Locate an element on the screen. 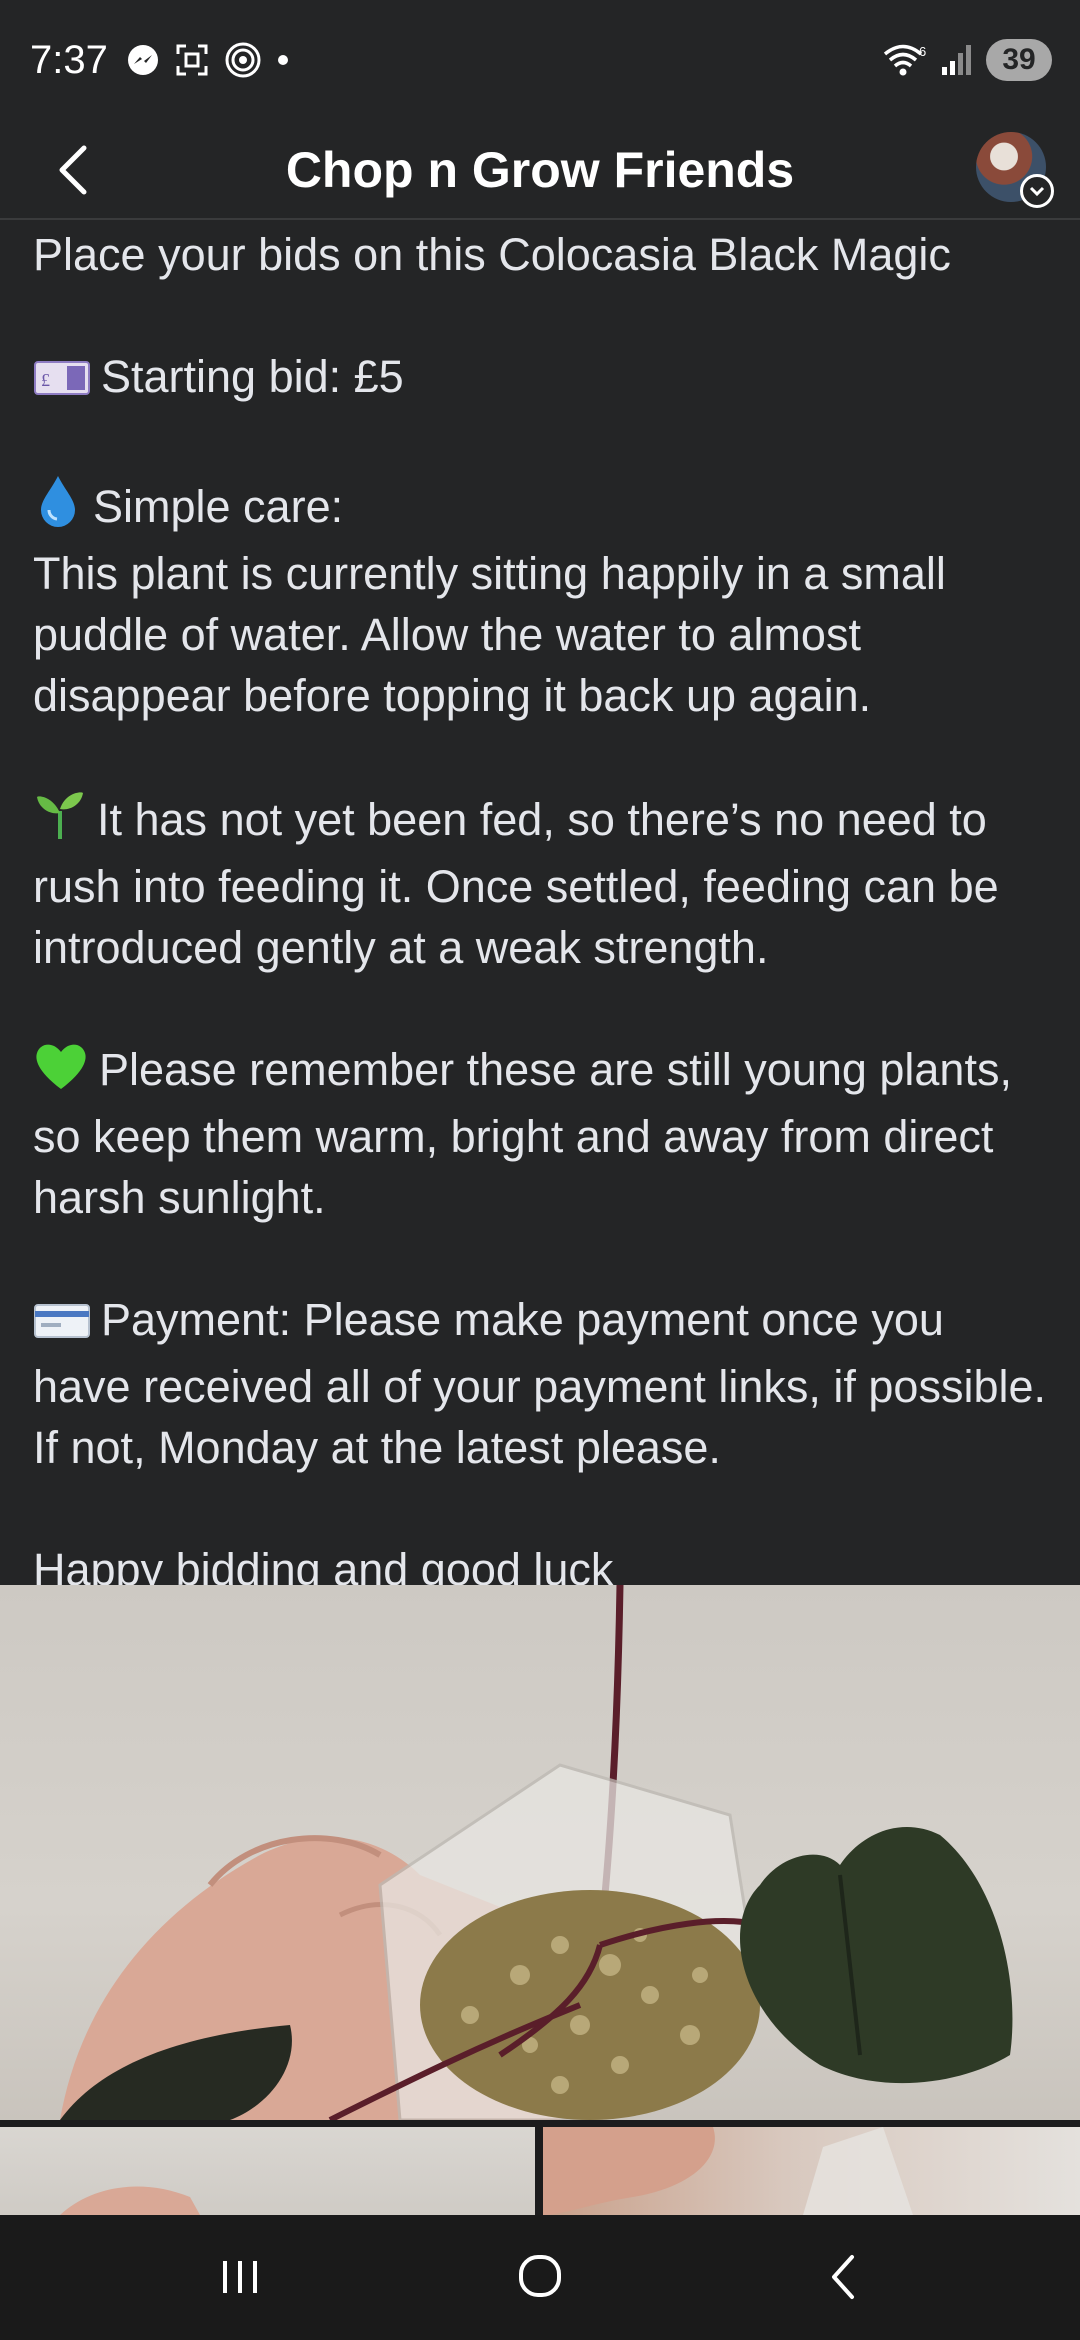 This screenshot has height=2340, width=1080. signal-icon is located at coordinates (956, 60).